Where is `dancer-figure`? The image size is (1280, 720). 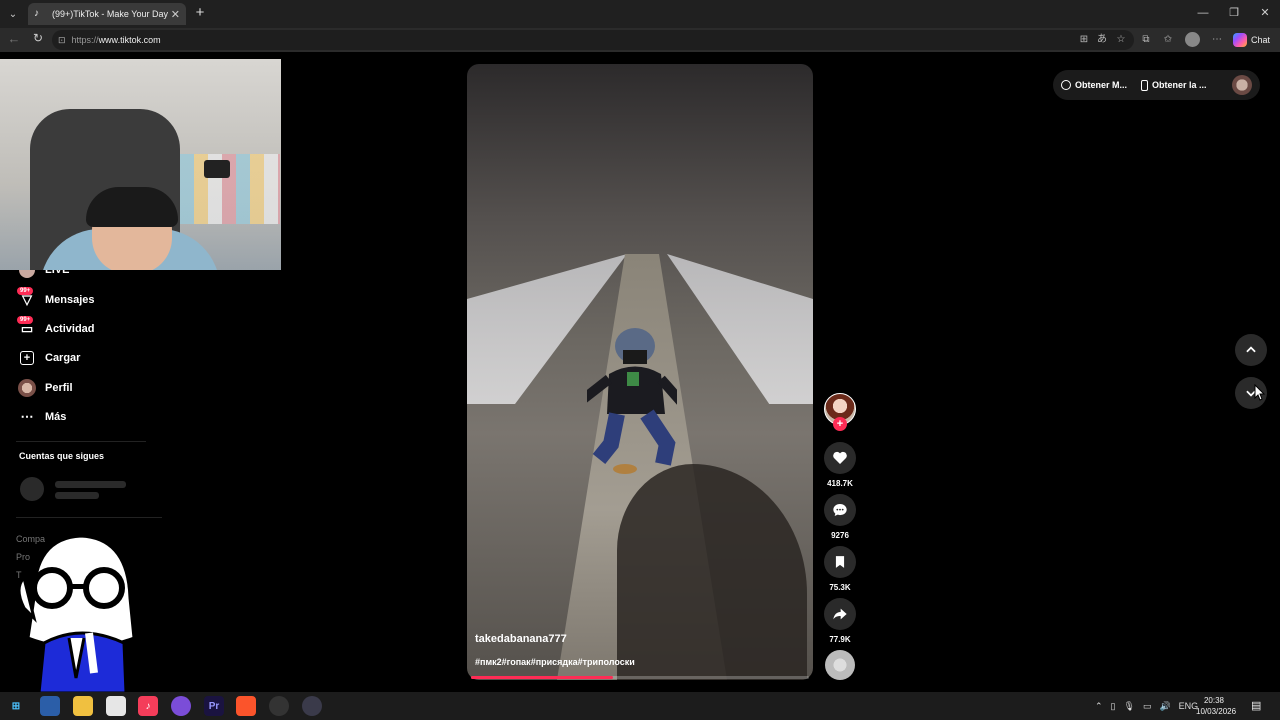 dancer-figure is located at coordinates (632, 401).